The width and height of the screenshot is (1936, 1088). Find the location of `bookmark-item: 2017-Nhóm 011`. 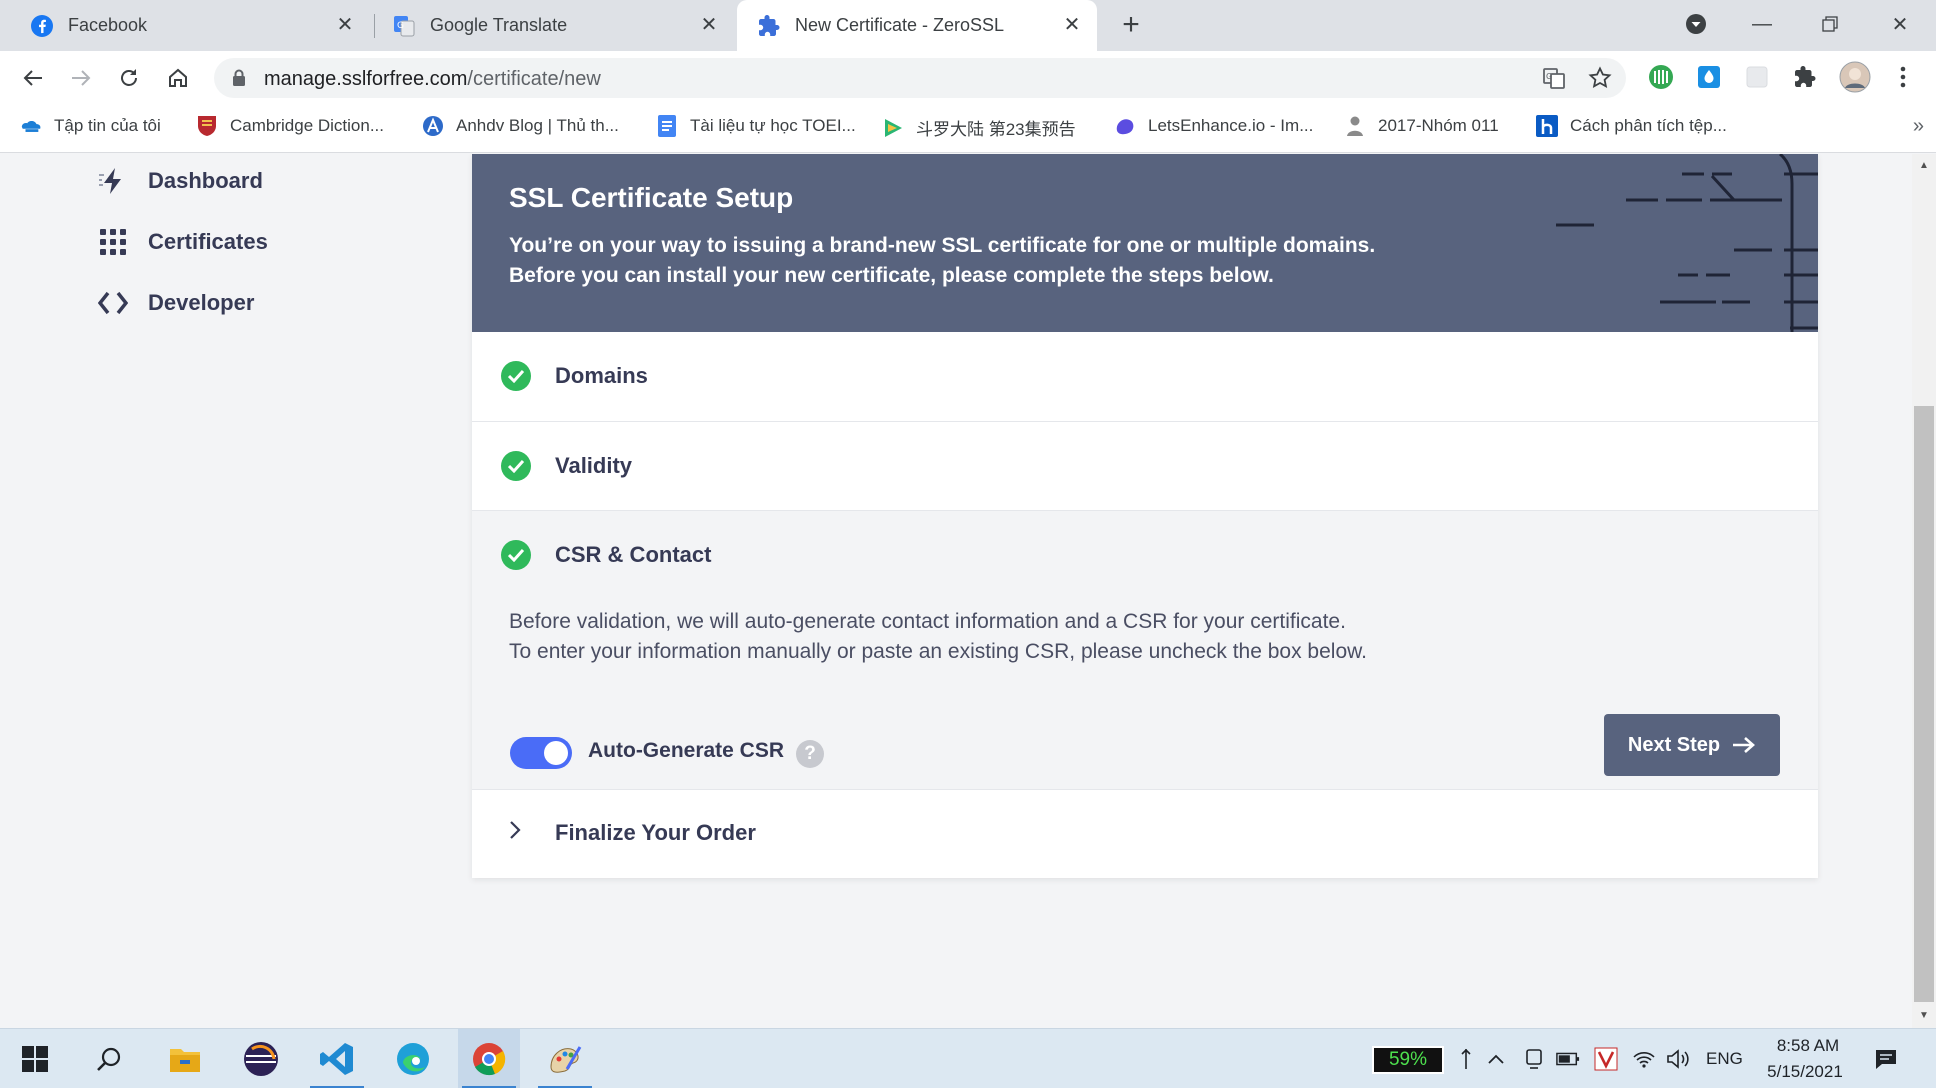

bookmark-item: 2017-Nhóm 011 is located at coordinates (1421, 126).